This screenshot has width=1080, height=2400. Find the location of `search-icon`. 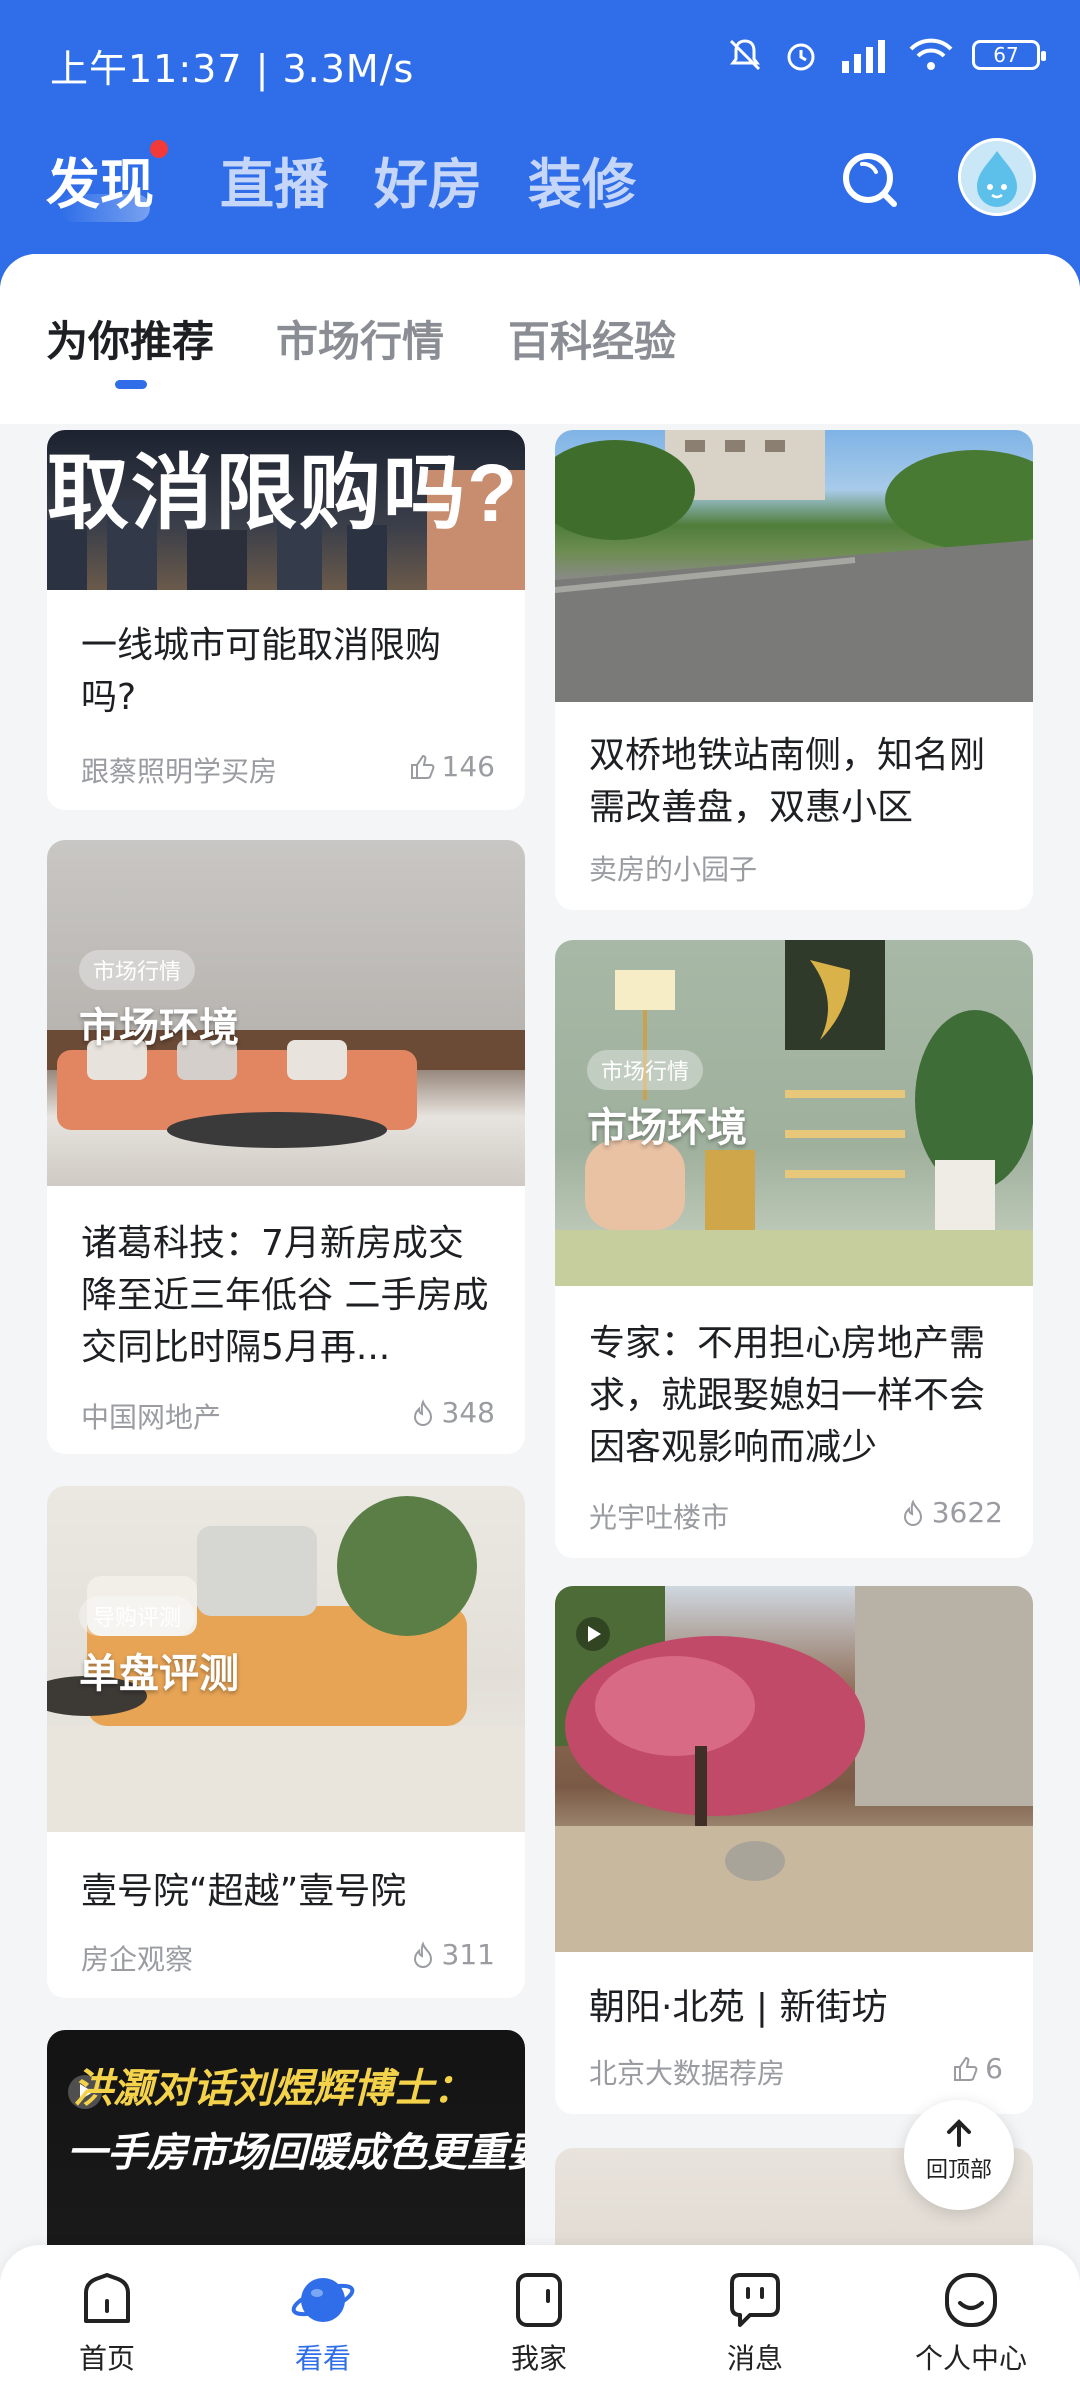

search-icon is located at coordinates (871, 181).